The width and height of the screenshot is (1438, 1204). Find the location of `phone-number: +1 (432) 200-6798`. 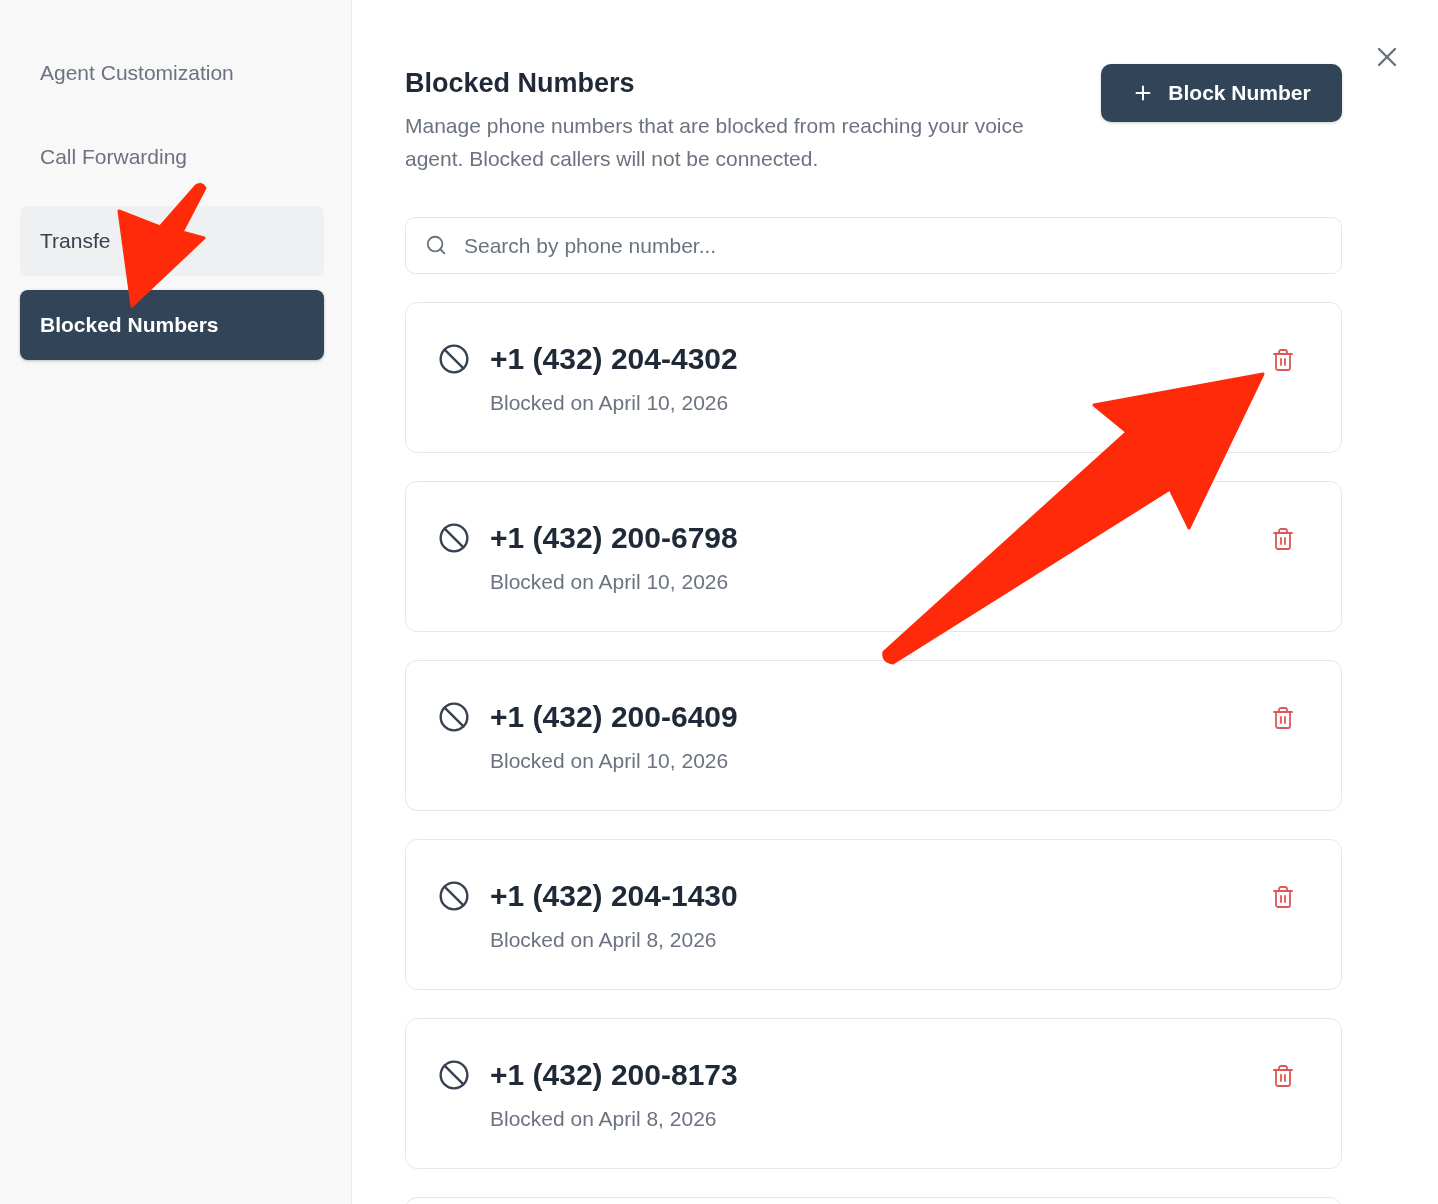

phone-number: +1 (432) 200-6798 is located at coordinates (614, 538).